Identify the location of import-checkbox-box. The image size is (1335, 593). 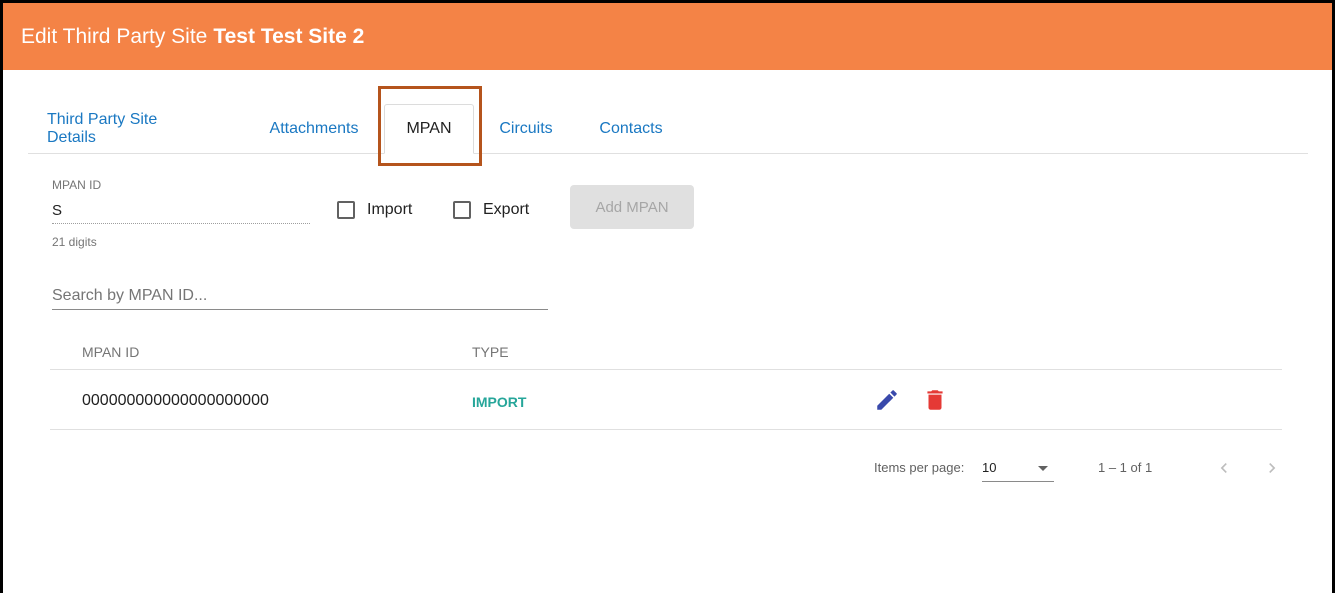
(346, 210).